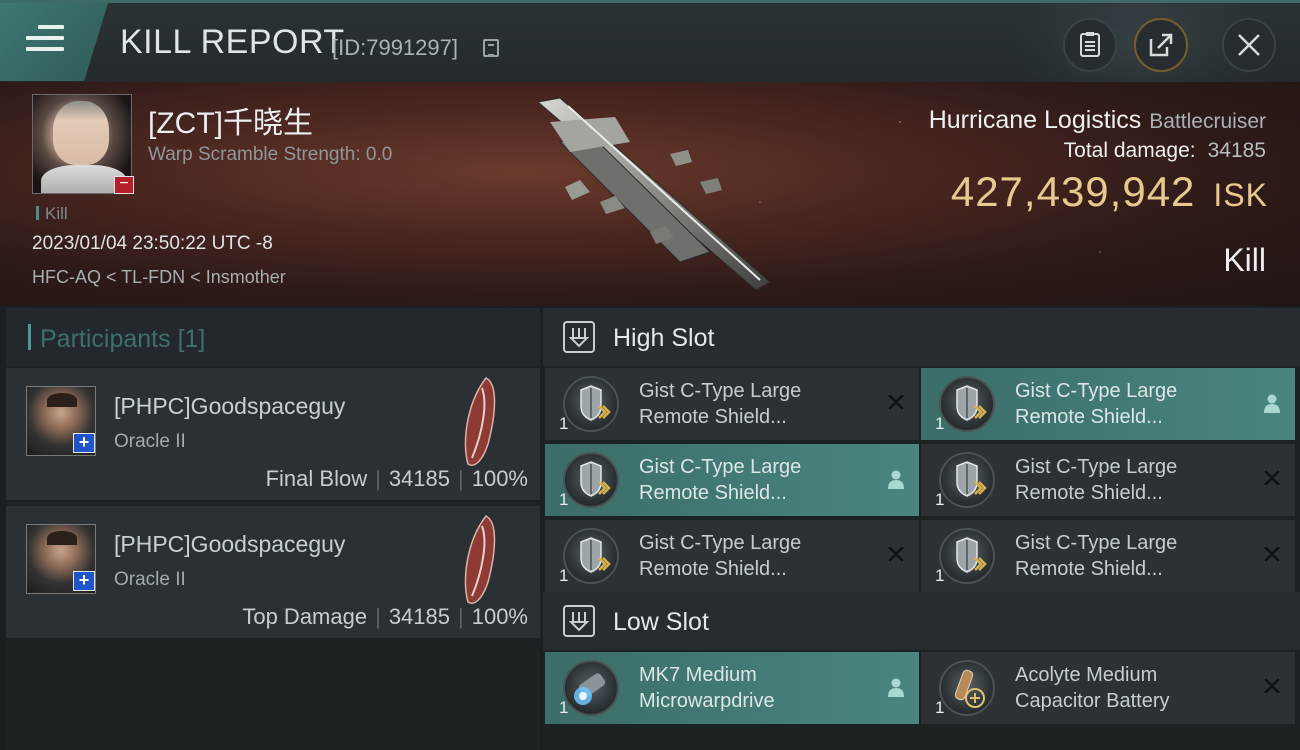 This screenshot has height=750, width=1300. Describe the element at coordinates (1244, 260) in the screenshot. I see `result-label: Kill` at that location.